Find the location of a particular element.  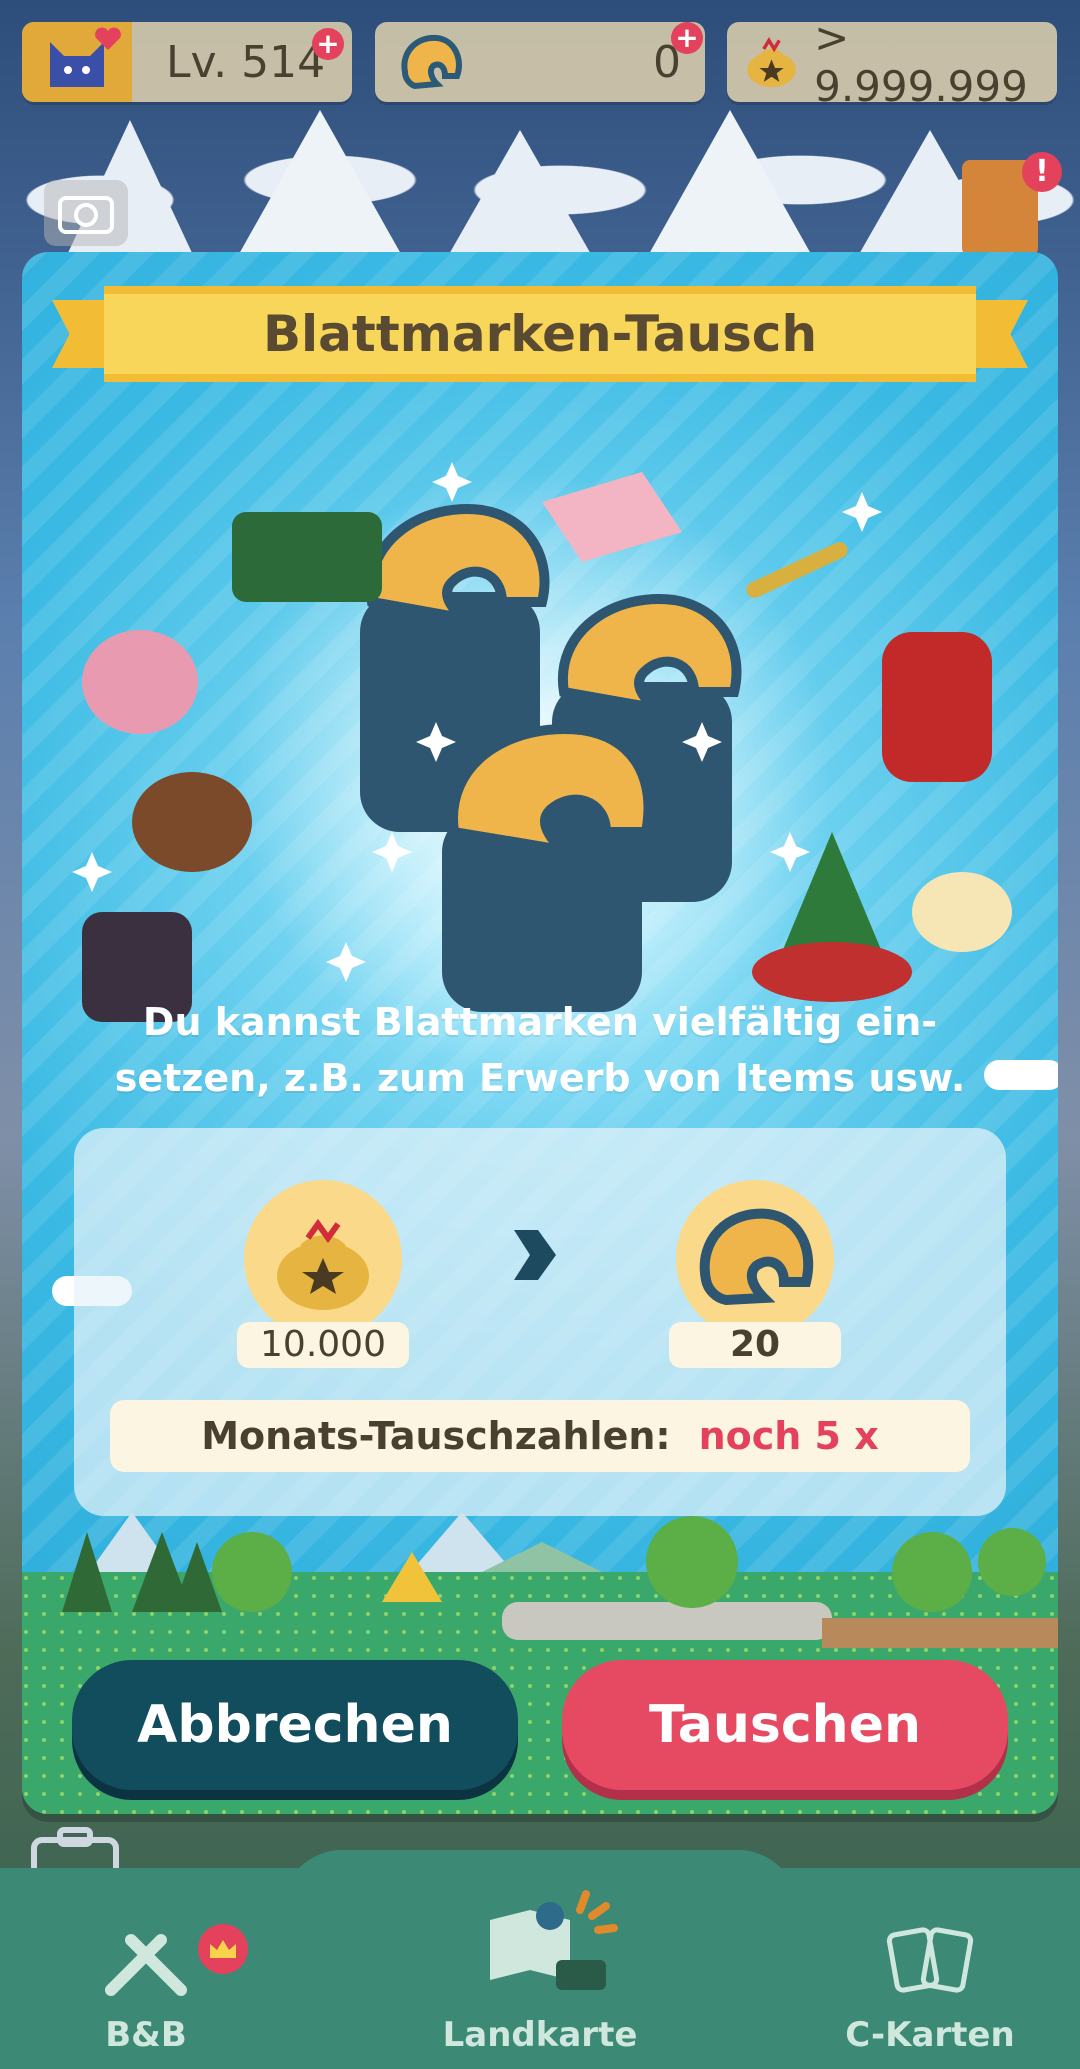

bells-count: > 9.999.999 is located at coordinates (921, 62).